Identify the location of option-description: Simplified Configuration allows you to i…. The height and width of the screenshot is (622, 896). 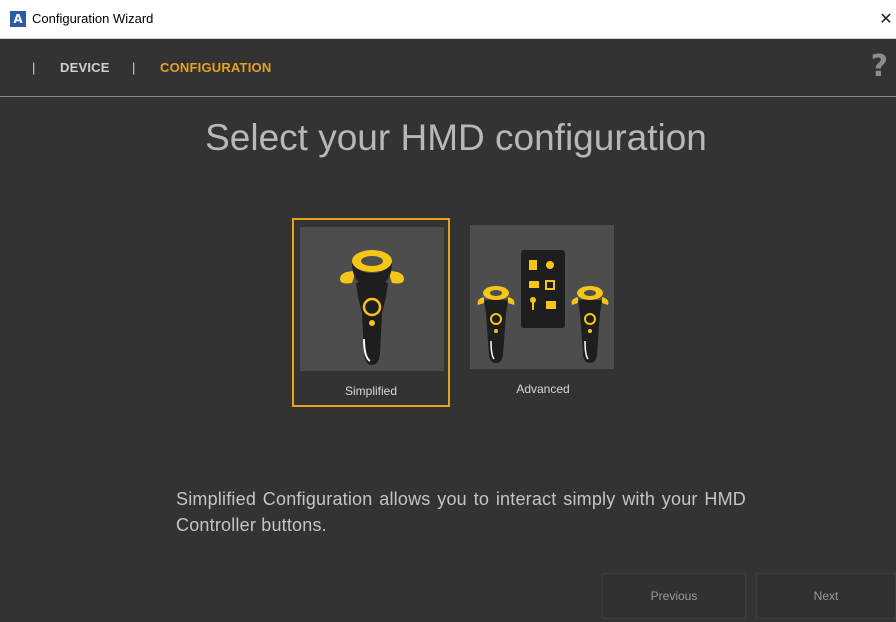
(461, 512).